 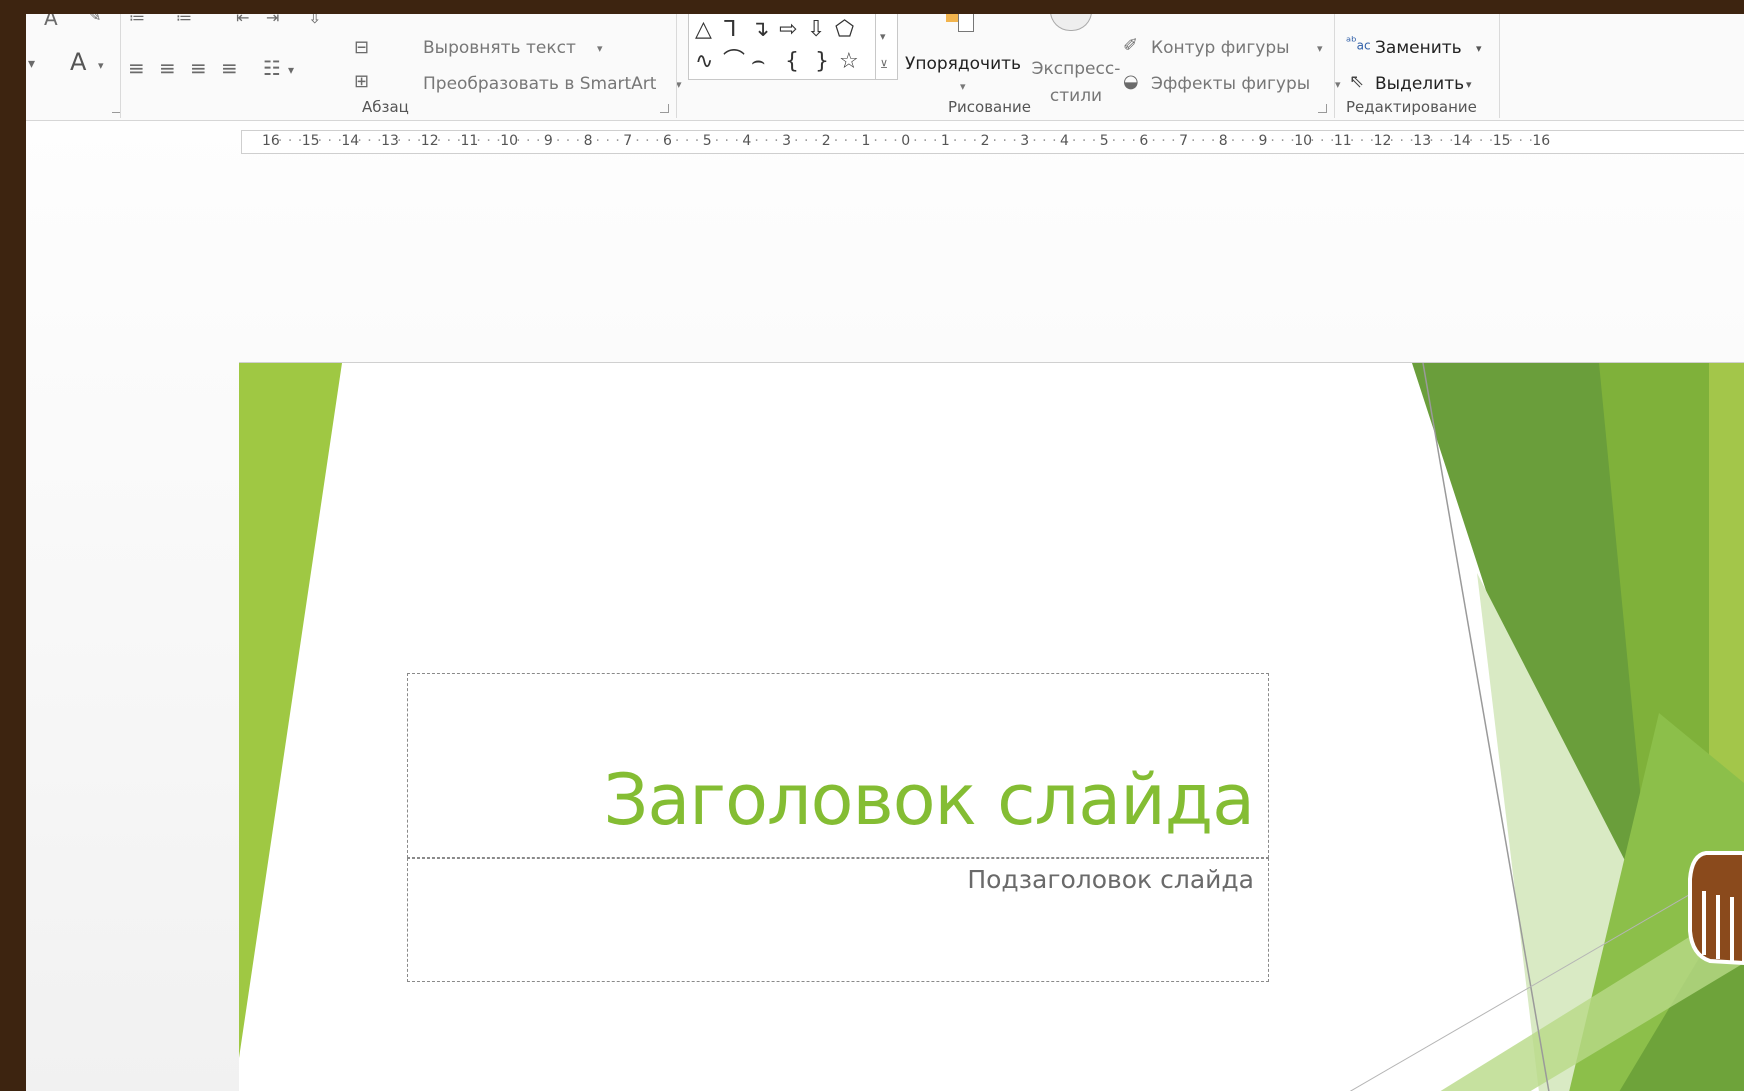 What do you see at coordinates (952, 18) in the screenshot?
I see `arrange-icon` at bounding box center [952, 18].